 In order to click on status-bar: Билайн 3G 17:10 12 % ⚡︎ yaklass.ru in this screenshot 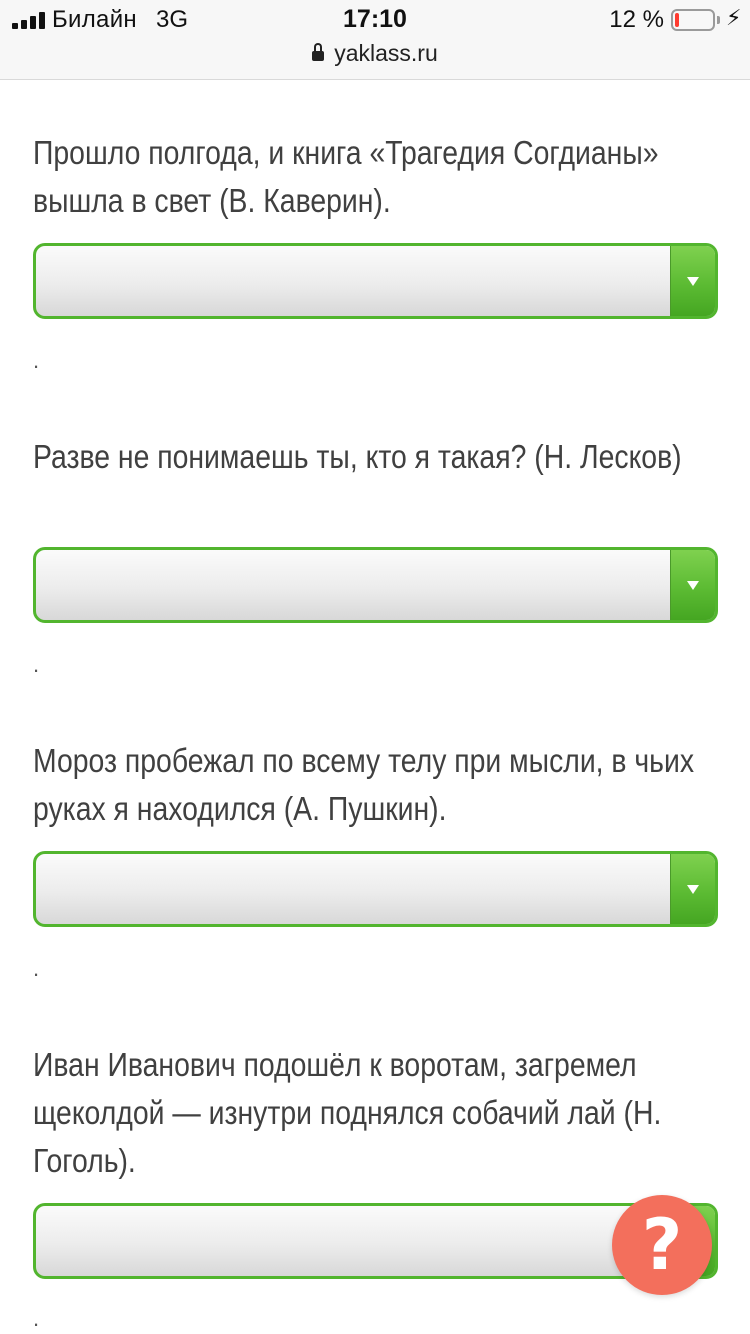, I will do `click(375, 40)`.